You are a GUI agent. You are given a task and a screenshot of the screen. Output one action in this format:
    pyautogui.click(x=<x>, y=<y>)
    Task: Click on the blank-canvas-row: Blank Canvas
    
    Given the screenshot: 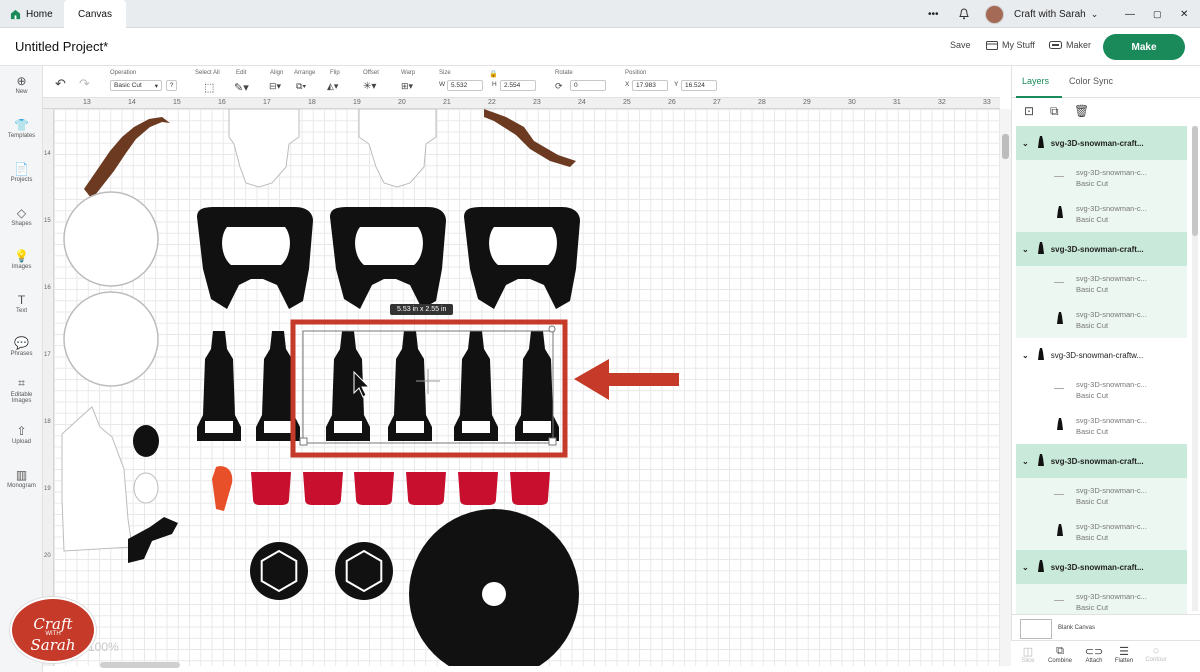 What is the action you would take?
    pyautogui.click(x=1106, y=628)
    